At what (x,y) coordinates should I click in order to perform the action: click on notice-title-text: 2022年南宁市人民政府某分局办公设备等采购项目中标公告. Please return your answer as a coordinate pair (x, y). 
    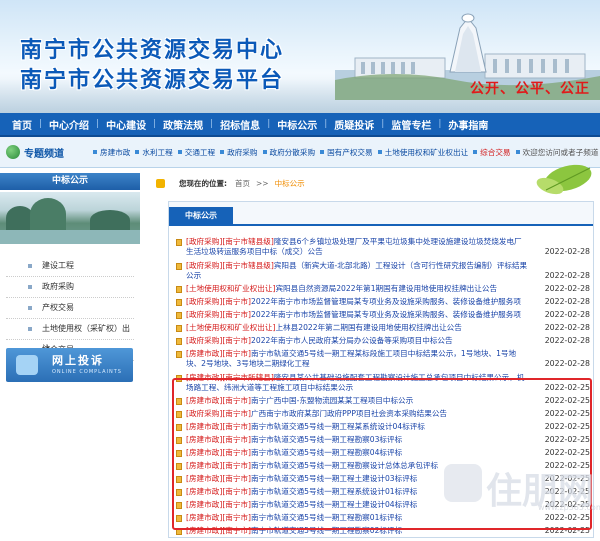
    Looking at the image, I should click on (352, 340).